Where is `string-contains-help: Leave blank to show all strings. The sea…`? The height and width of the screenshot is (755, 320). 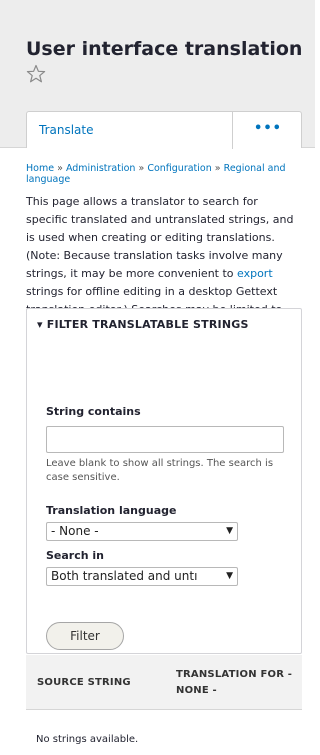 string-contains-help: Leave blank to show all strings. The sea… is located at coordinates (160, 470).